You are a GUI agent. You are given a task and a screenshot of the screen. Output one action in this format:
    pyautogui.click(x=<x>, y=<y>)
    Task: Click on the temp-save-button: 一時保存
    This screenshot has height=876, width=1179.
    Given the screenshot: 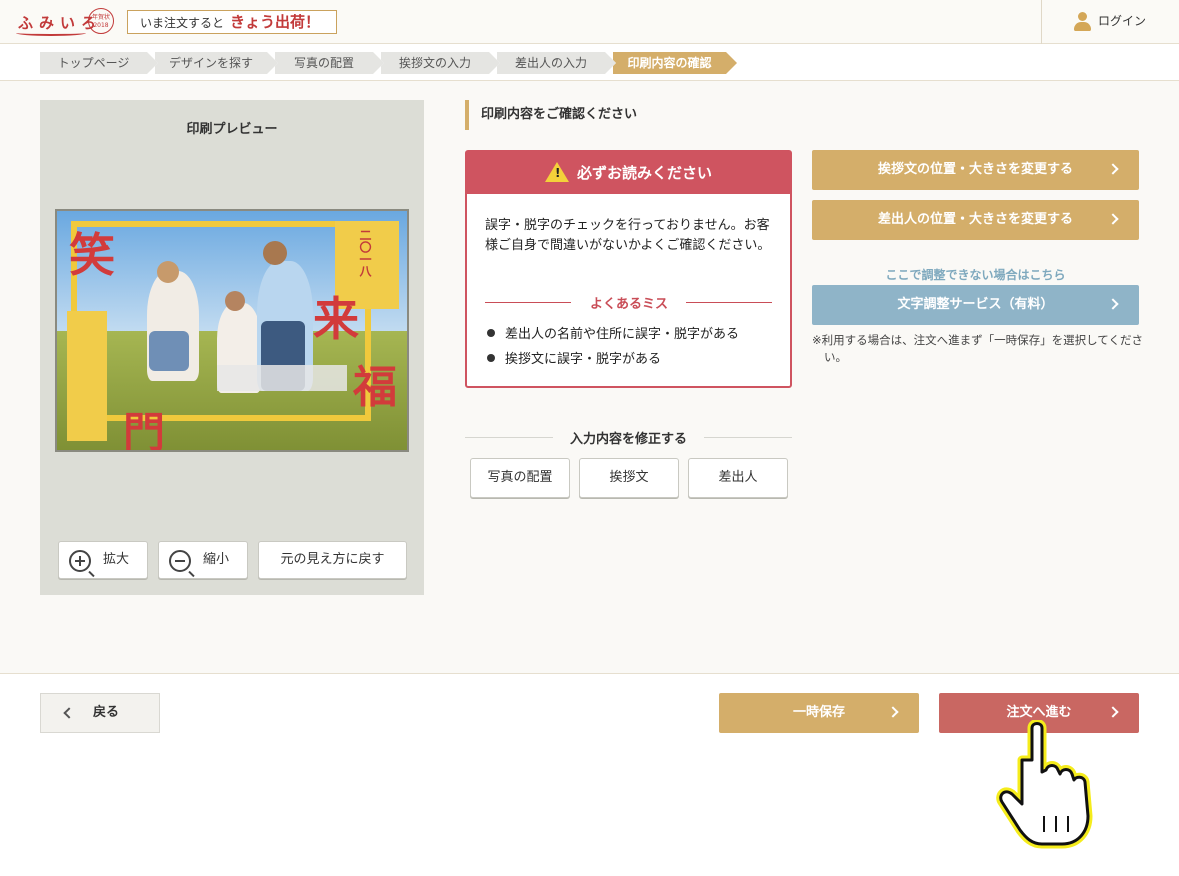 What is the action you would take?
    pyautogui.click(x=819, y=713)
    